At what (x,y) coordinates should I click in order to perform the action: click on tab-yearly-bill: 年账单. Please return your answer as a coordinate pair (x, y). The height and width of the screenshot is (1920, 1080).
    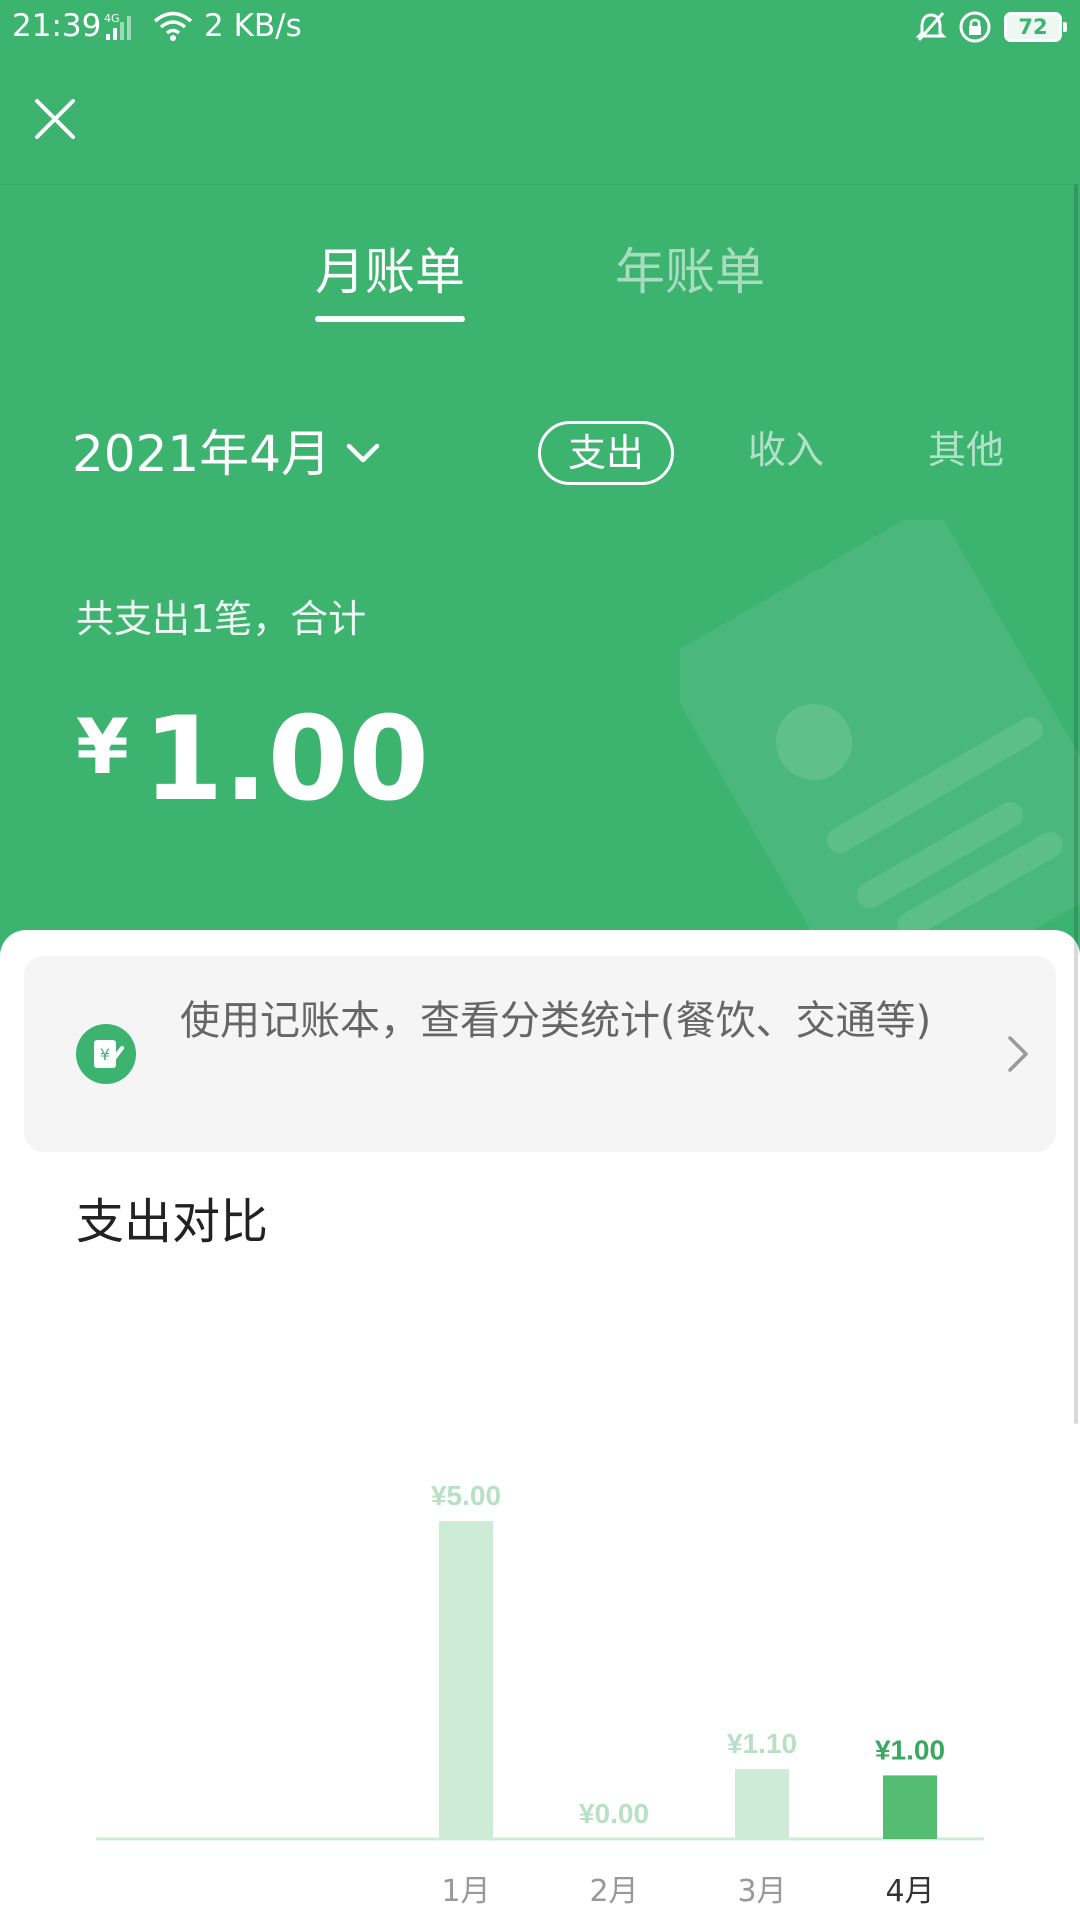
    Looking at the image, I should click on (690, 268).